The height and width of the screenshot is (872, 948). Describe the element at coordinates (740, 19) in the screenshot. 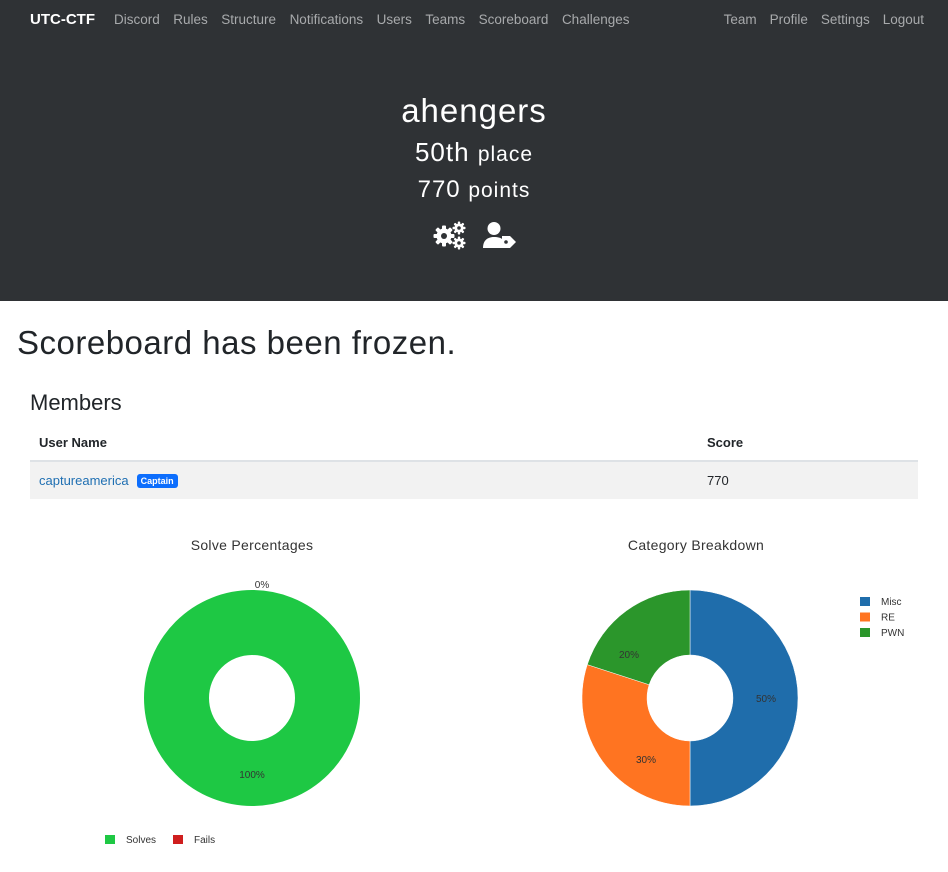

I see `nav-item-team: Team` at that location.